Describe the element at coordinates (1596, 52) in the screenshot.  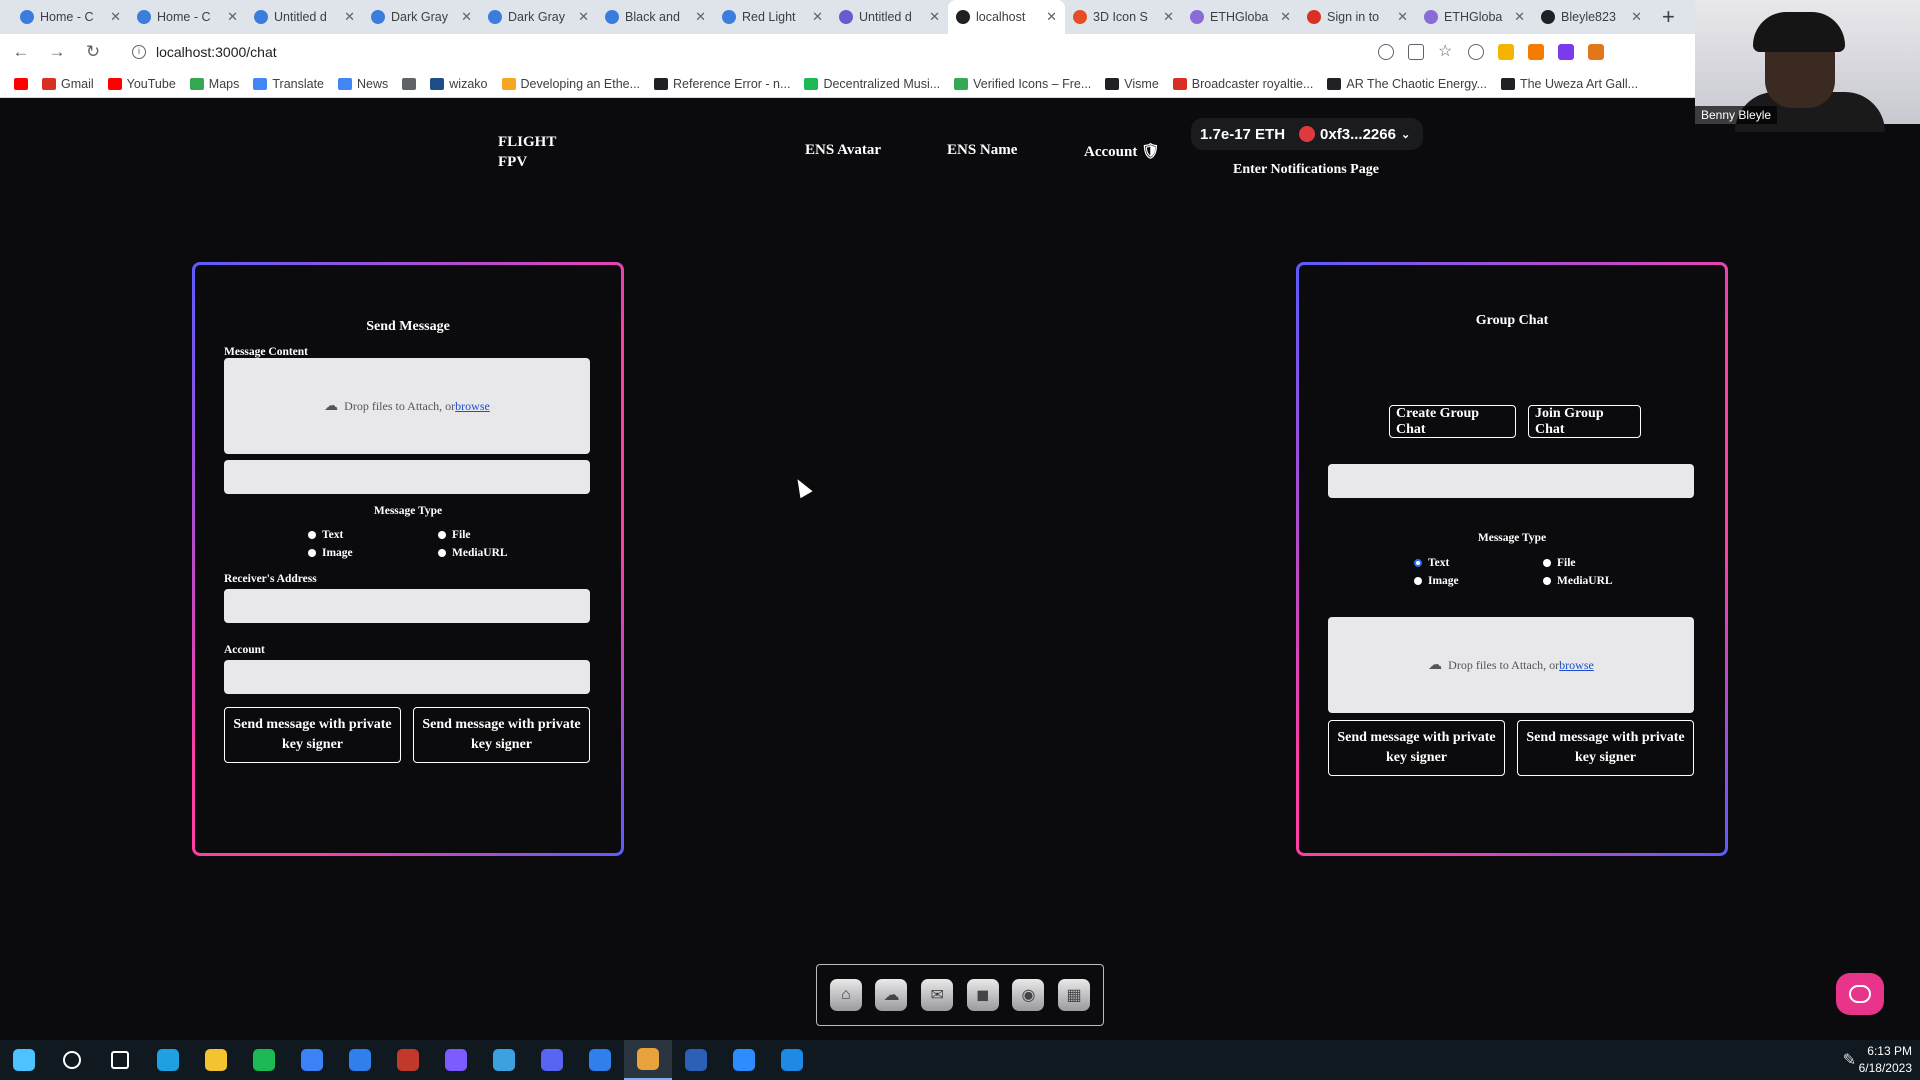
I see `metamask-icon` at that location.